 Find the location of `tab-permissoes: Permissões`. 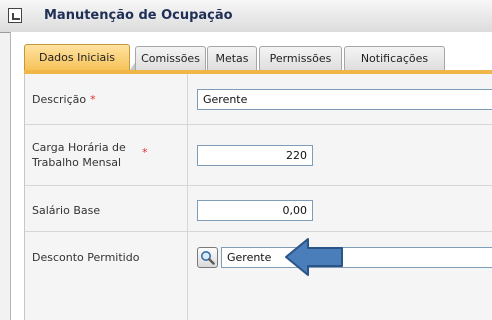

tab-permissoes: Permissões is located at coordinates (300, 58).